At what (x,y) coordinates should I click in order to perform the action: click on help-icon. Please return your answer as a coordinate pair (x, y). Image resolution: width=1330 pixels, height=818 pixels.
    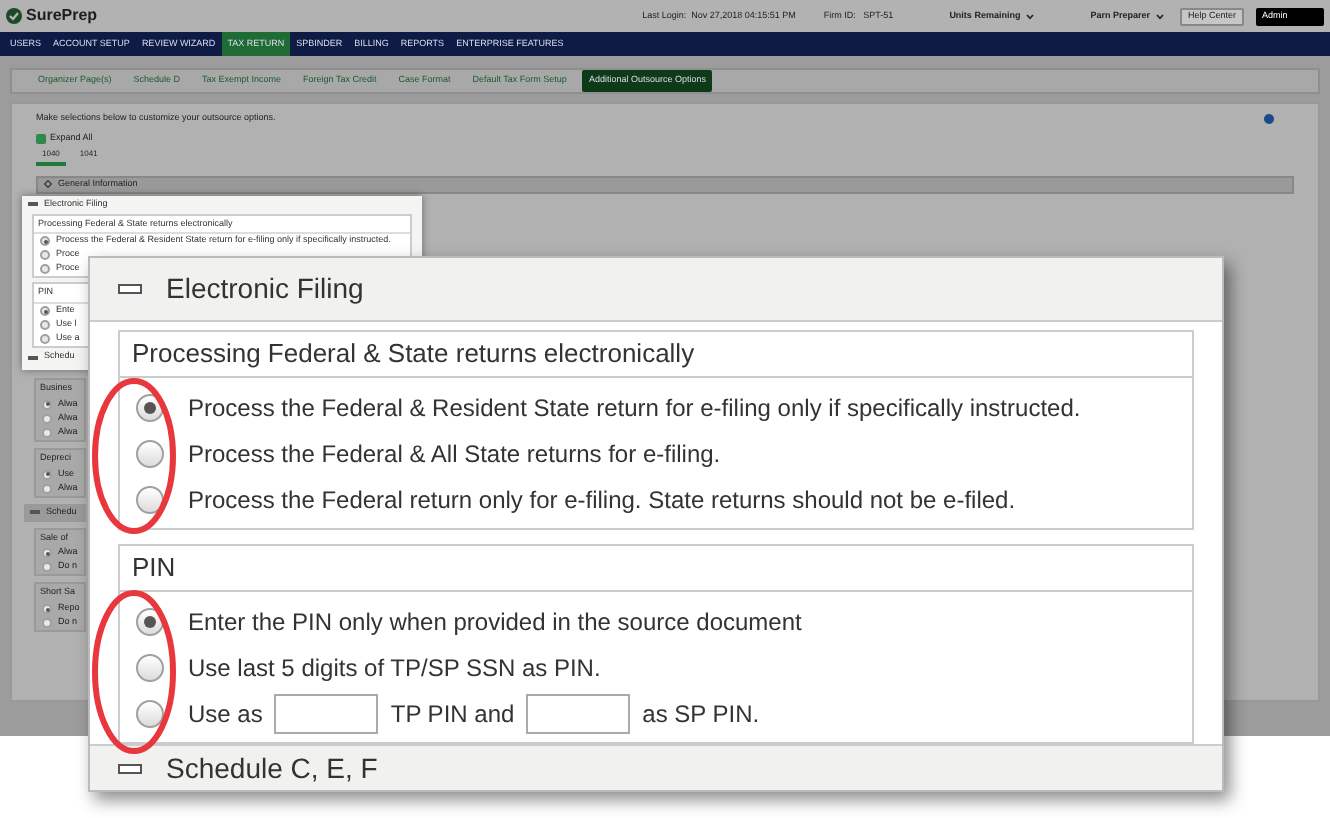
    Looking at the image, I should click on (1269, 118).